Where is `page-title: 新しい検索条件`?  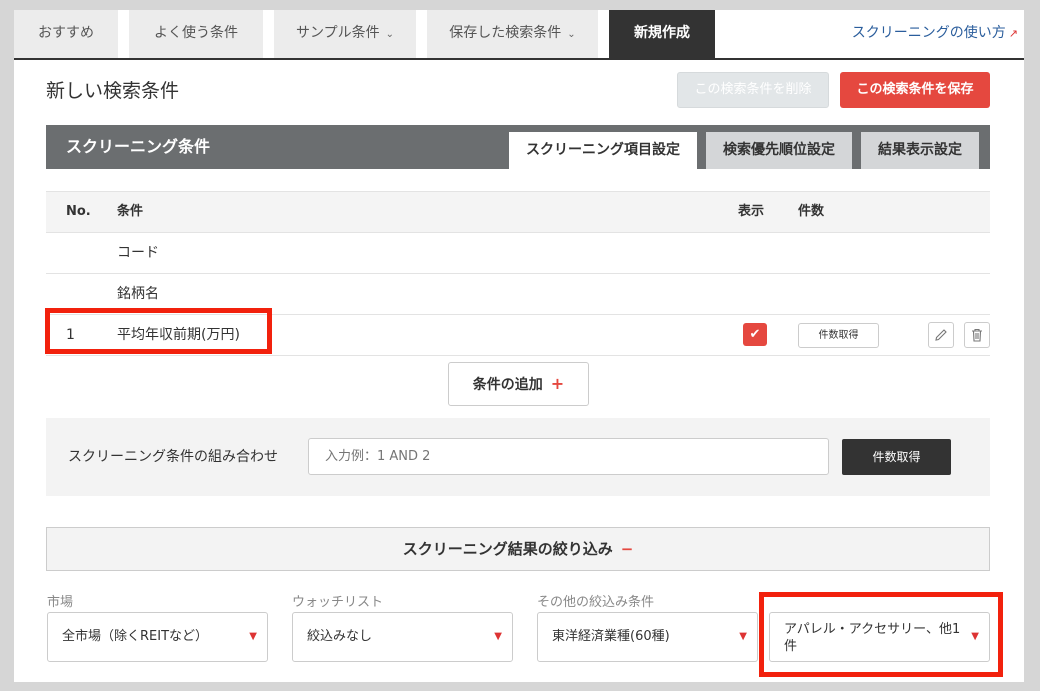
page-title: 新しい検索条件 is located at coordinates (113, 91).